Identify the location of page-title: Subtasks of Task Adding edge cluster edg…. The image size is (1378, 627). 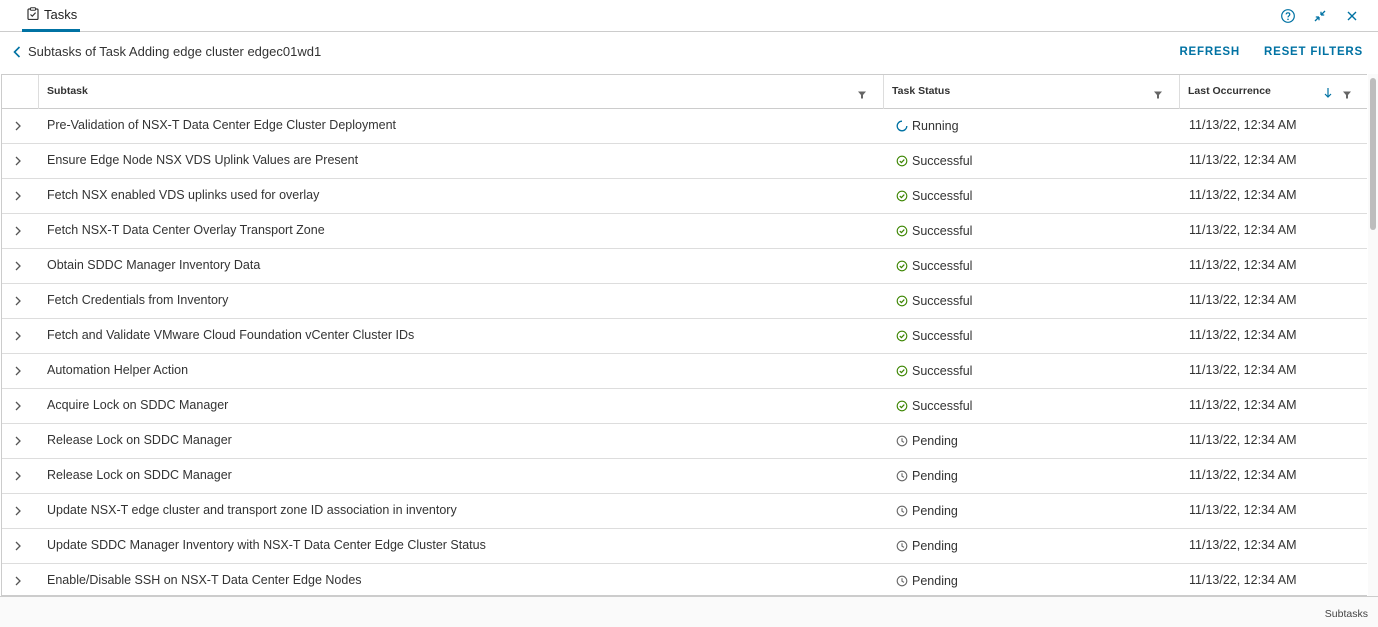
(175, 51).